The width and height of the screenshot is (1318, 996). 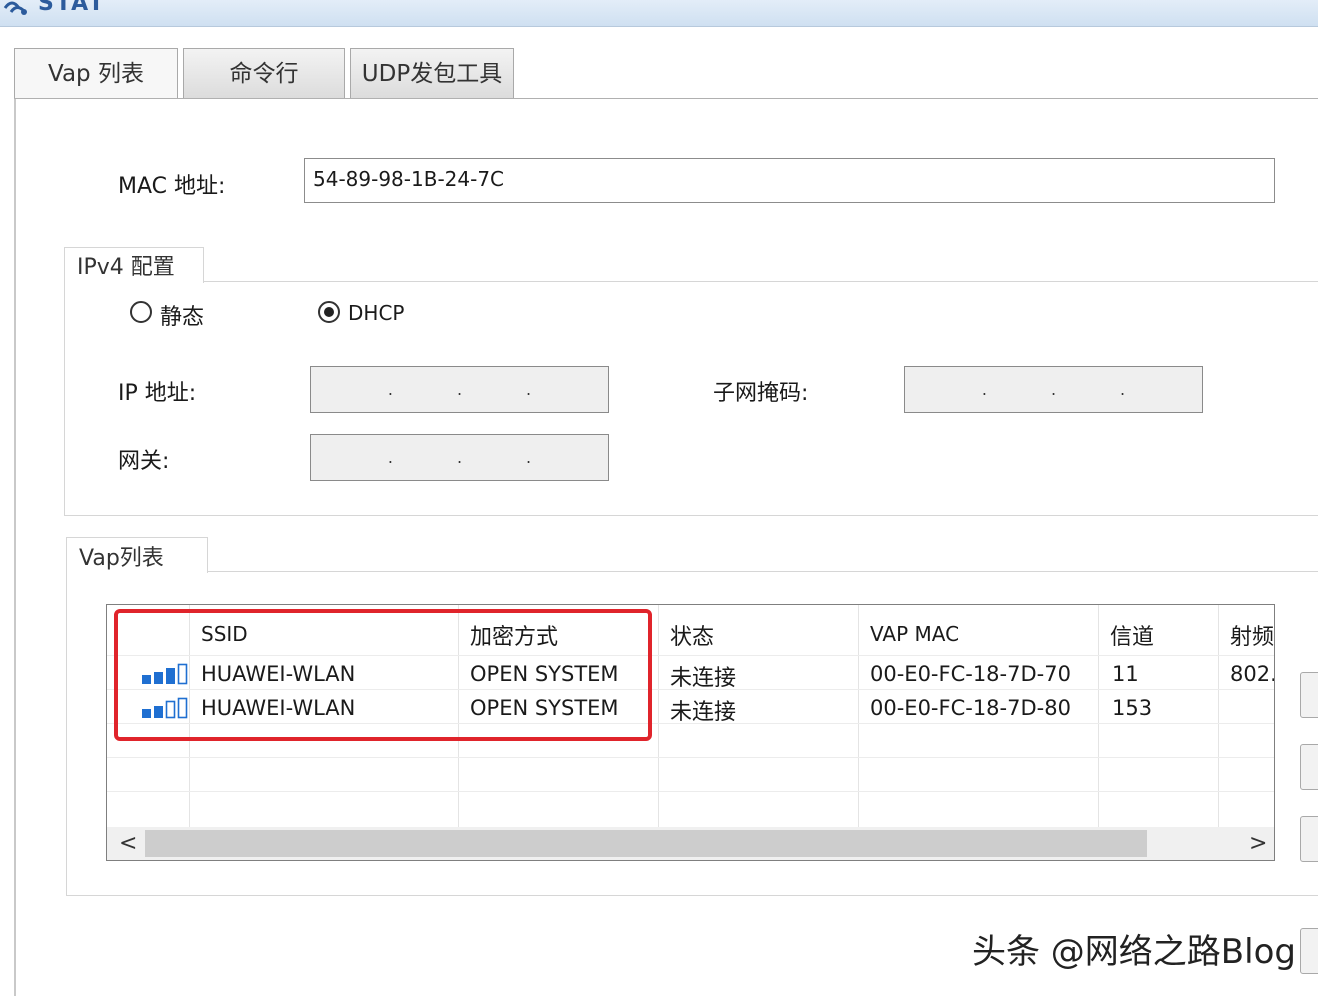 I want to click on highlight-annotation-box, so click(x=383, y=675).